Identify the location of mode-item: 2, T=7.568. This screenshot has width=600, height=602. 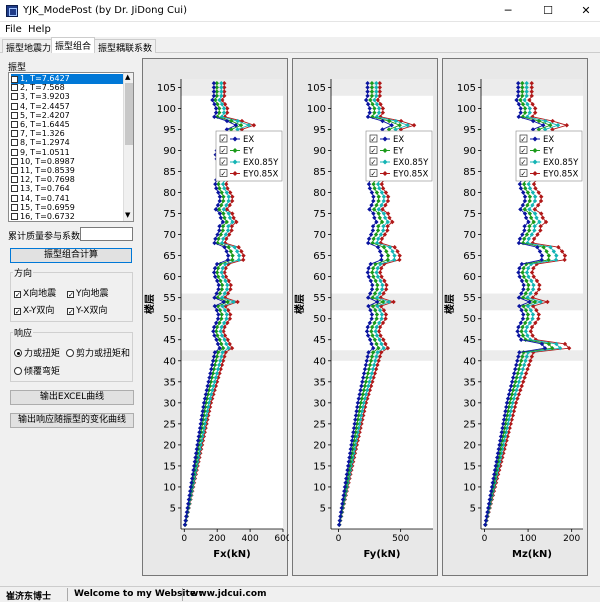
(67, 88).